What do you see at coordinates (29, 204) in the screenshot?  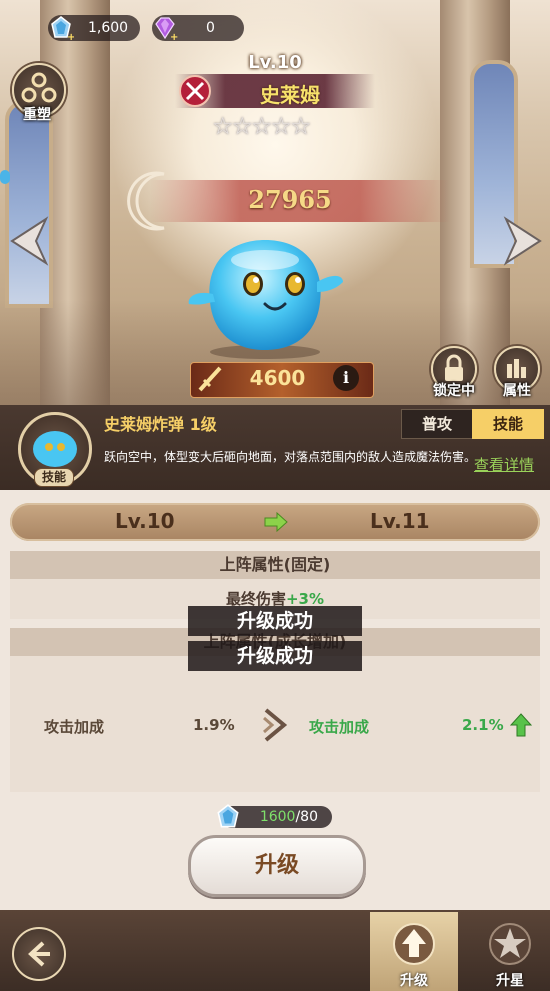 I see `background-window-left` at bounding box center [29, 204].